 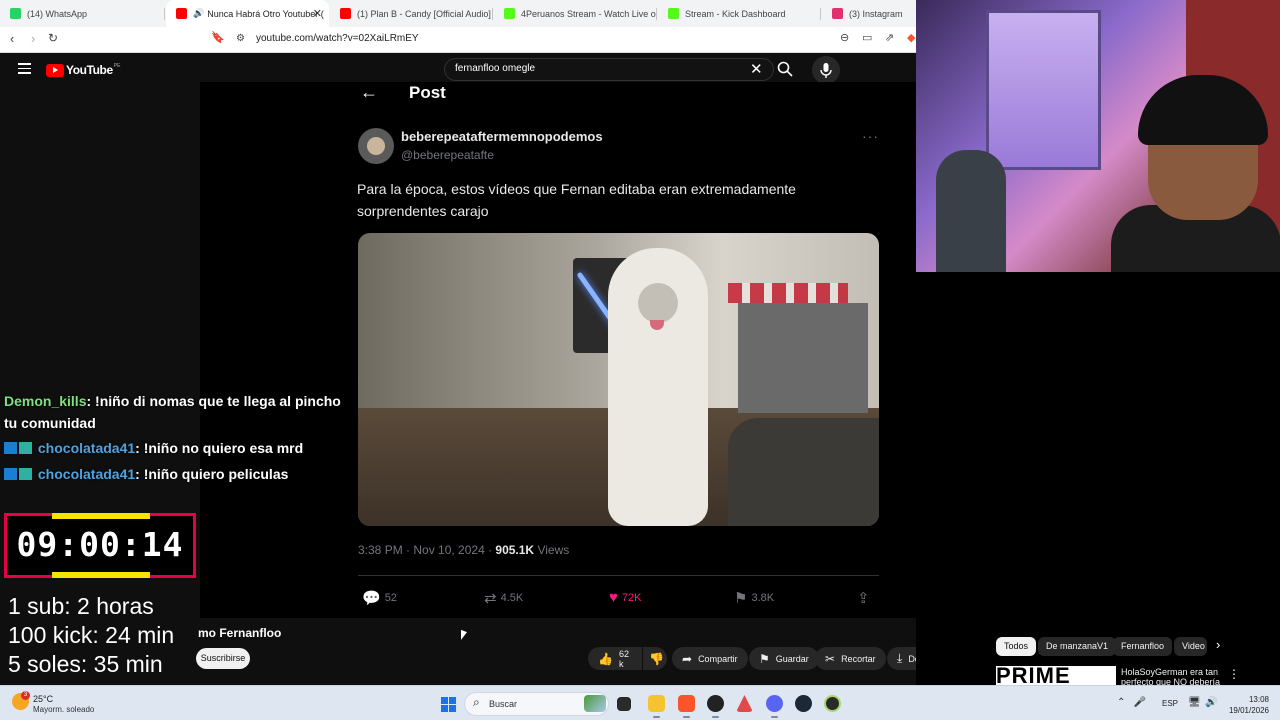 I want to click on system-tray-icons: ⌃ 🎤, so click(x=1131, y=702).